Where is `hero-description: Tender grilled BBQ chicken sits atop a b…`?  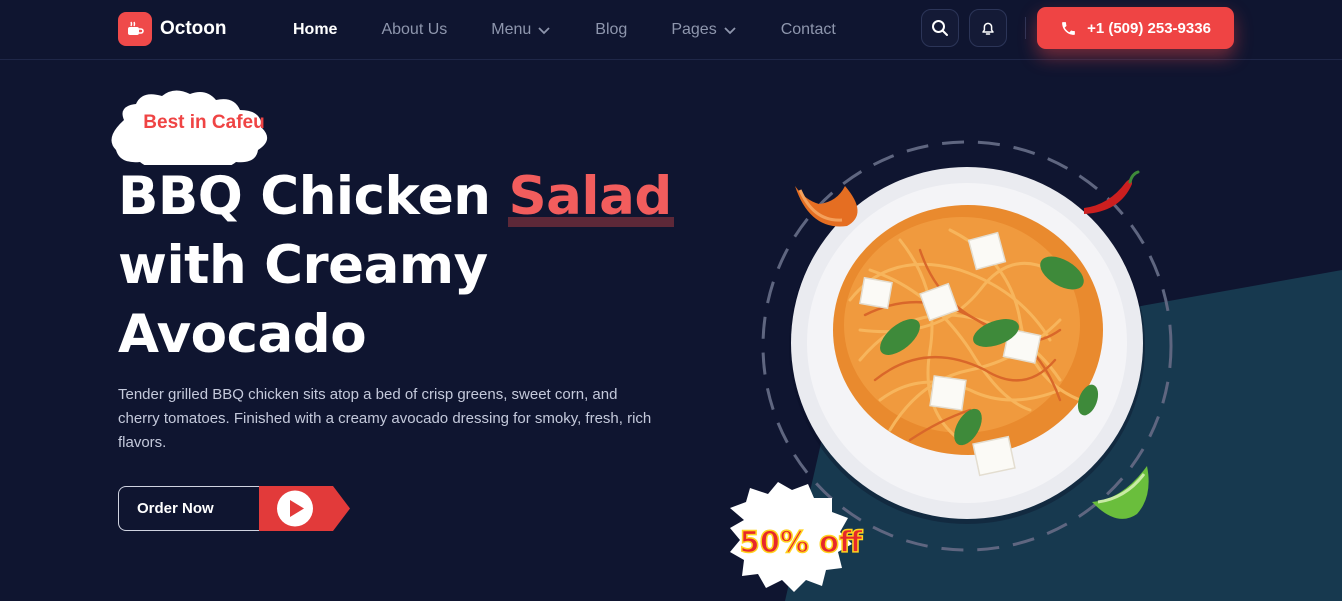
hero-description: Tender grilled BBQ chicken sits atop a b… is located at coordinates (385, 418).